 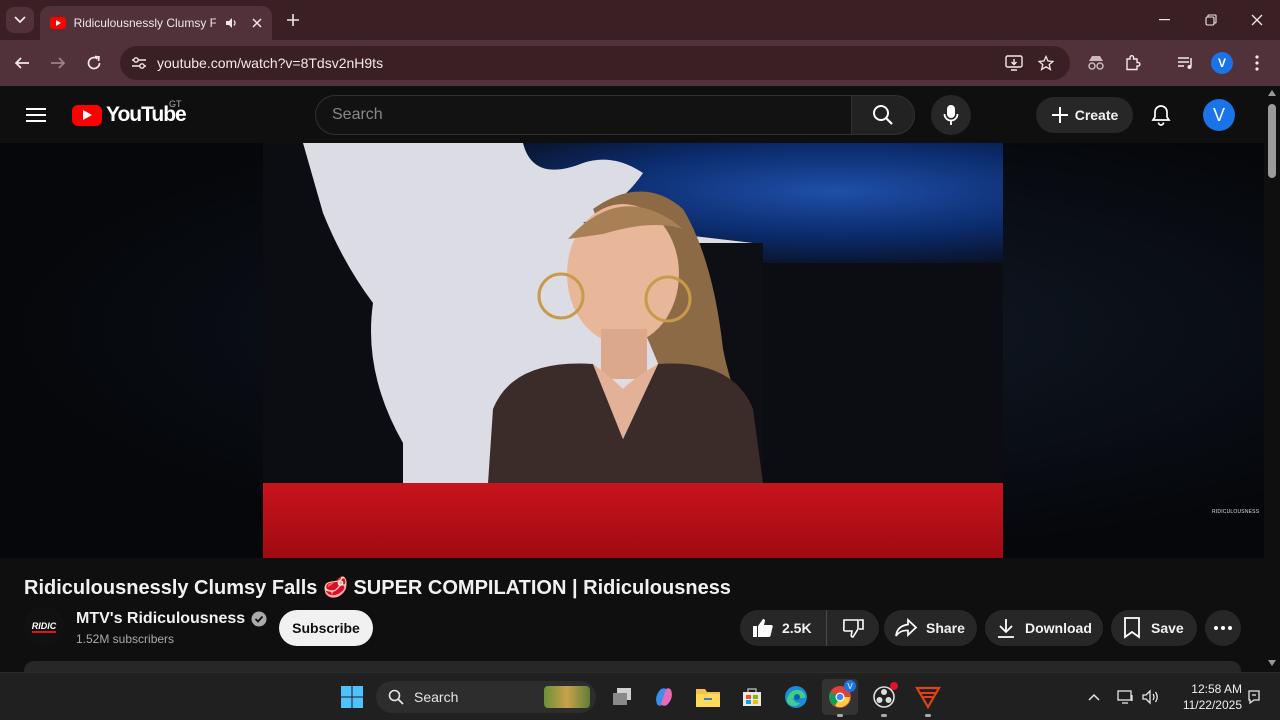 I want to click on restore-button, so click(x=1211, y=20).